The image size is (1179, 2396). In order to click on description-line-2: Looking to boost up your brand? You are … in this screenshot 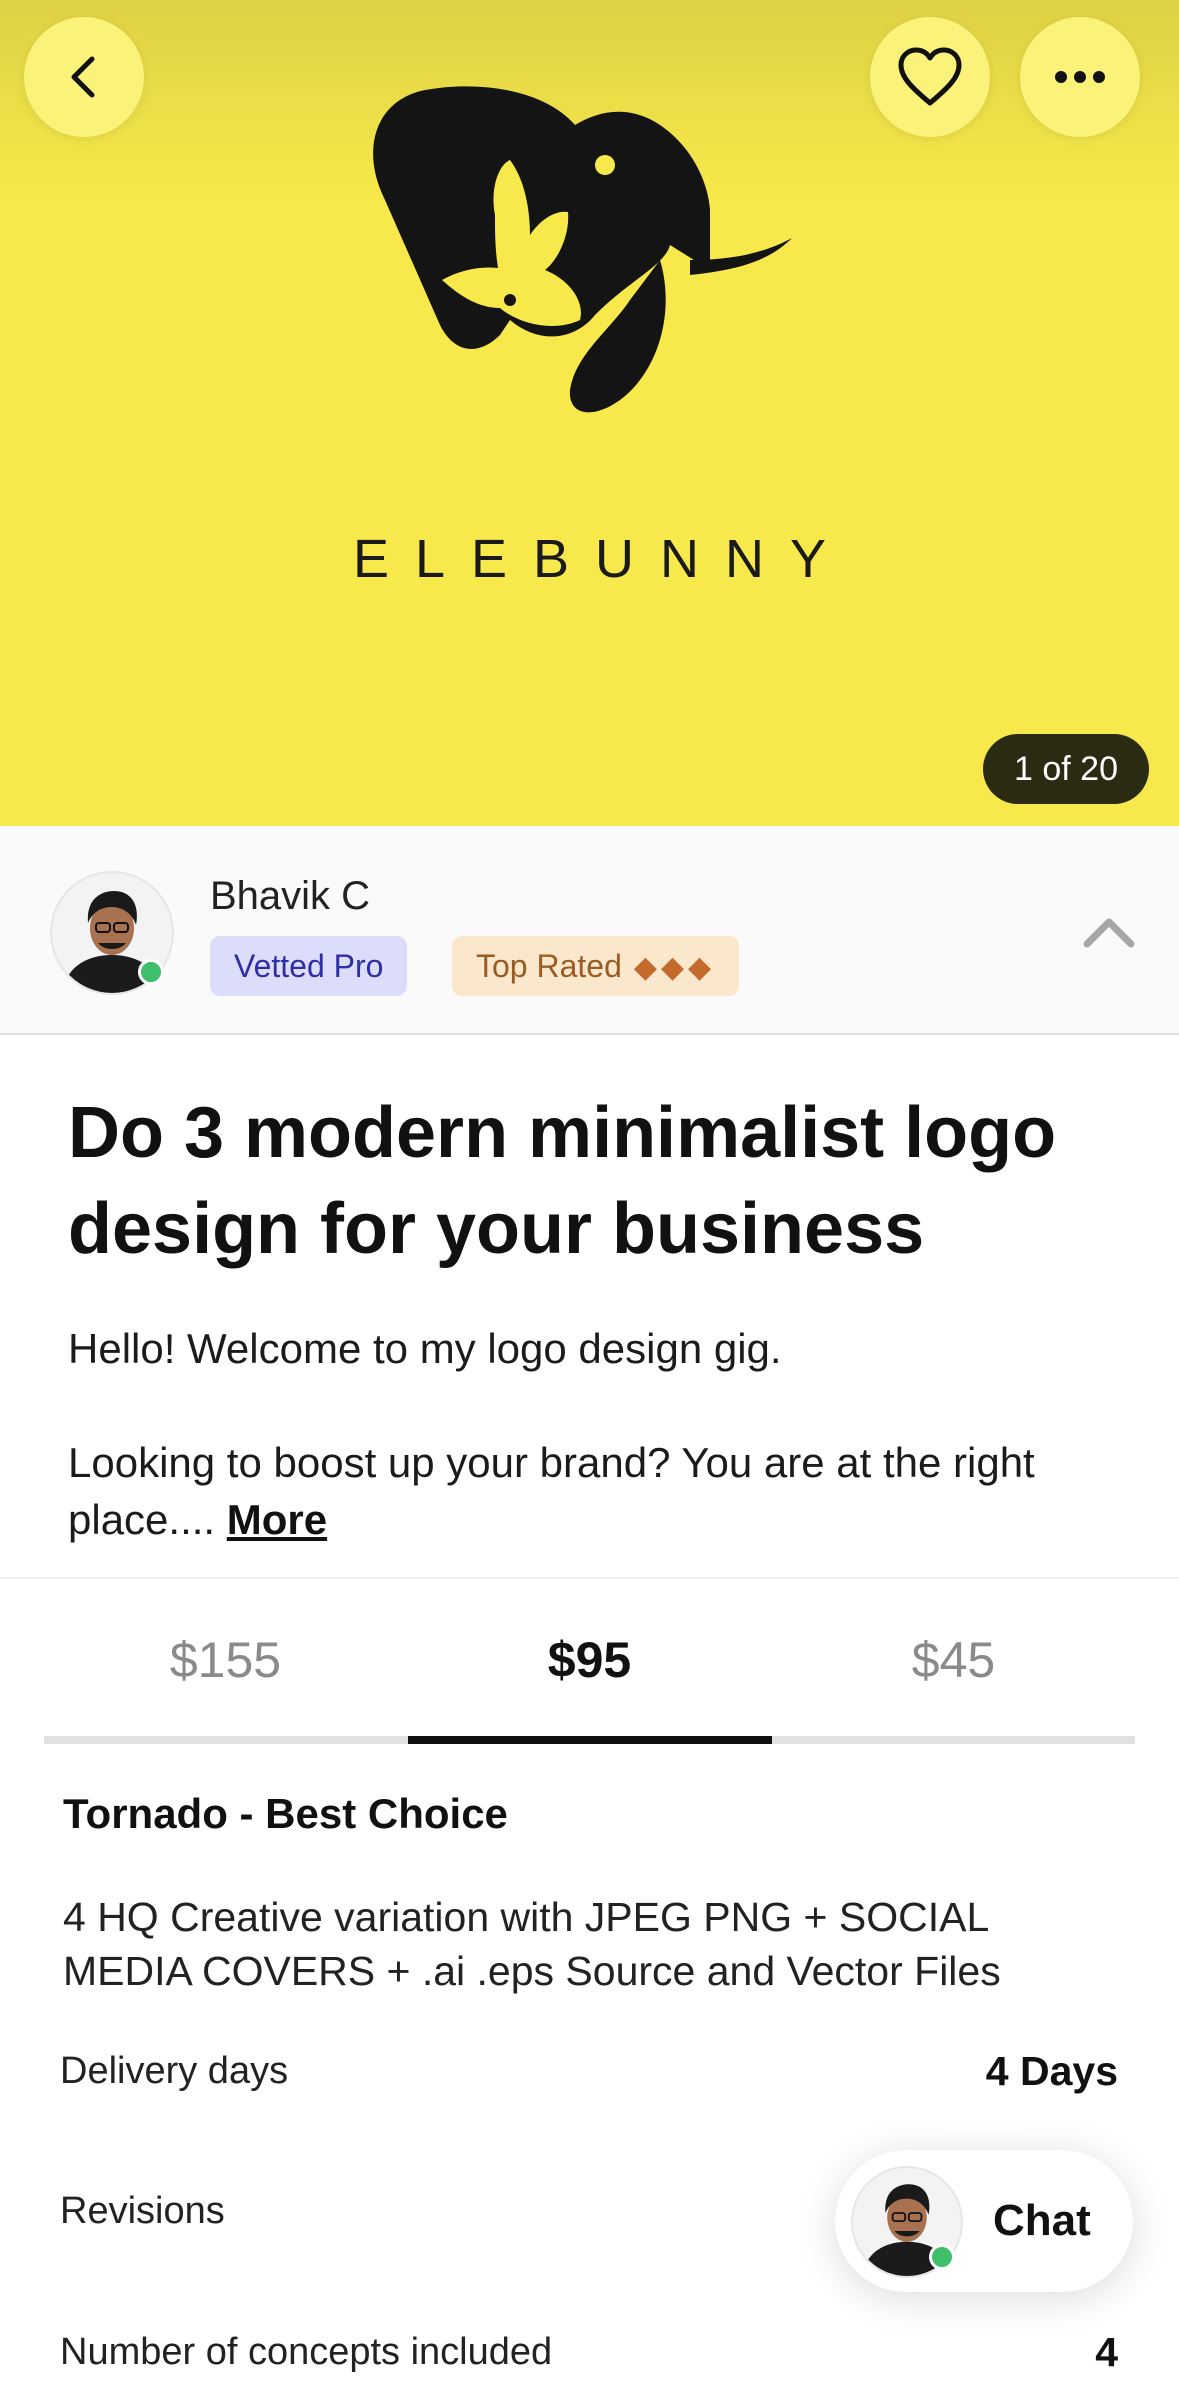, I will do `click(598, 1491)`.